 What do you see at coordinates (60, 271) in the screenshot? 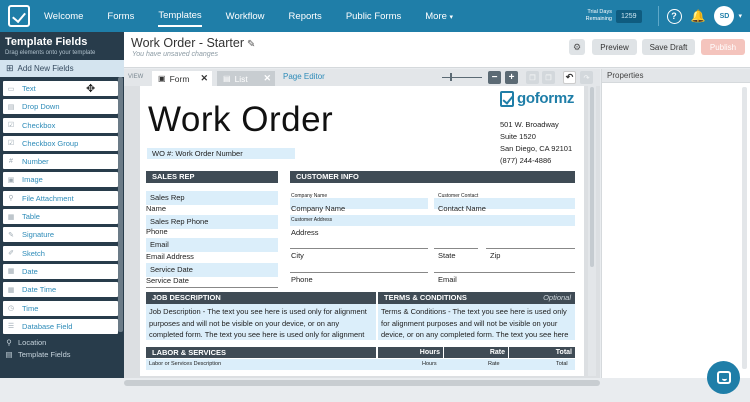
I see `field-type-date: ▦ Date` at bounding box center [60, 271].